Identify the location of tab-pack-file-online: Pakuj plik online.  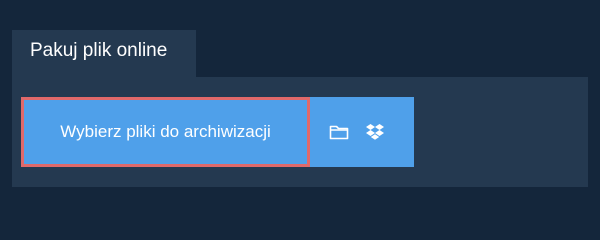
(104, 53).